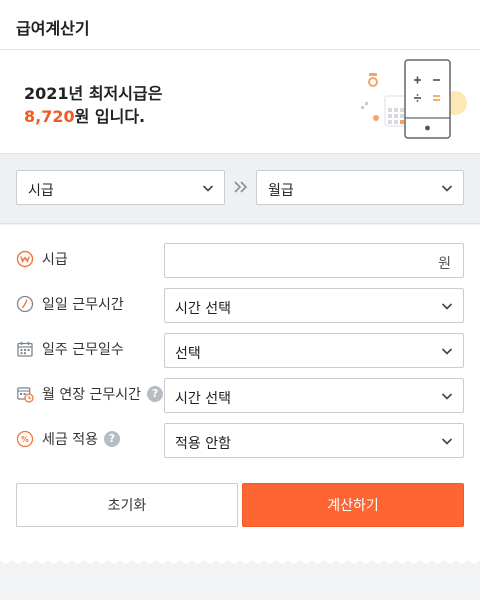 This screenshot has height=600, width=480. Describe the element at coordinates (240, 25) in the screenshot. I see `app-header: 급여계산기` at that location.